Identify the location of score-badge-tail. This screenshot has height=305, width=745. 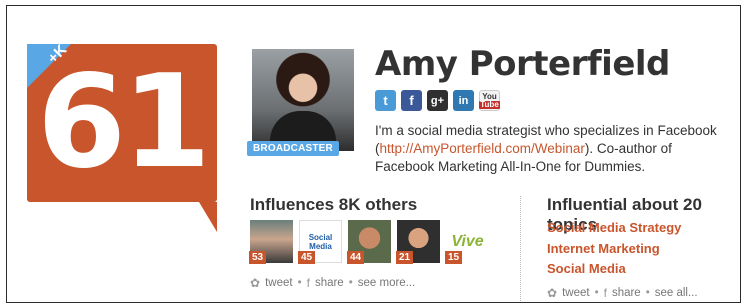
(208, 217).